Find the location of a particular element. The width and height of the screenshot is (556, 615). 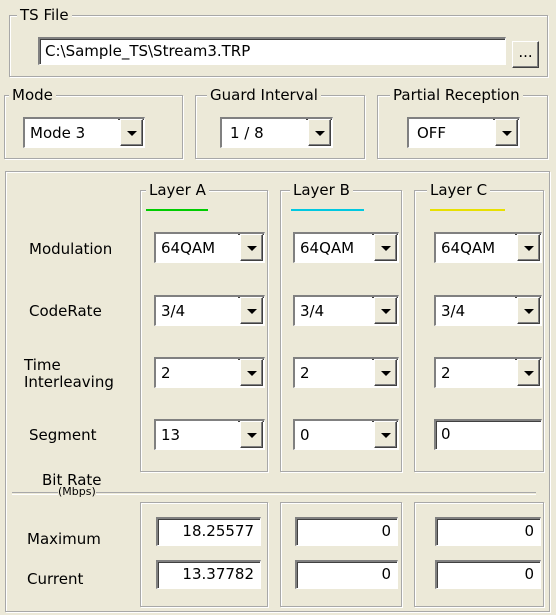

layer-b-code-rate-value: 3/4 is located at coordinates (333, 311).